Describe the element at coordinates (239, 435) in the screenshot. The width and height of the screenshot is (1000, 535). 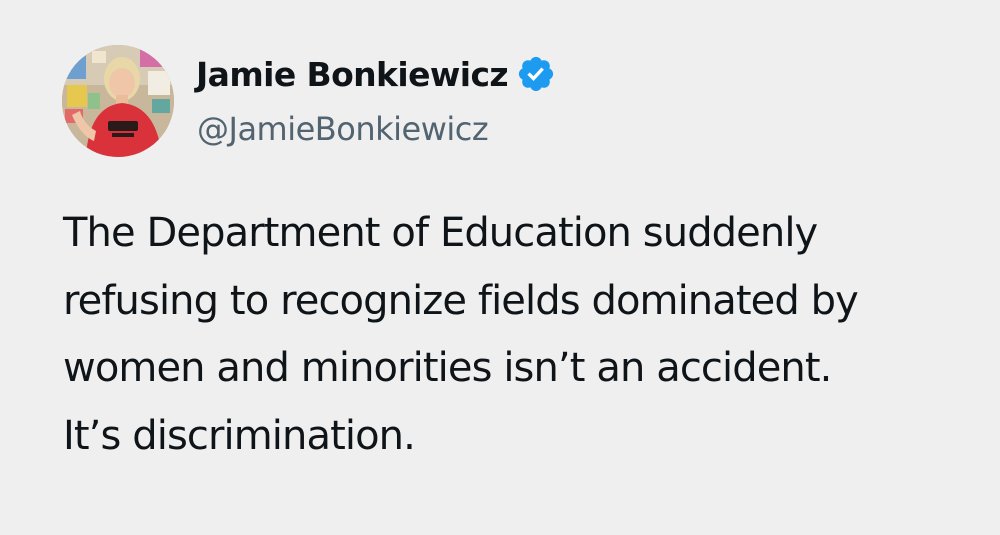
I see `tweet-text-line: It’s discrimination.` at that location.